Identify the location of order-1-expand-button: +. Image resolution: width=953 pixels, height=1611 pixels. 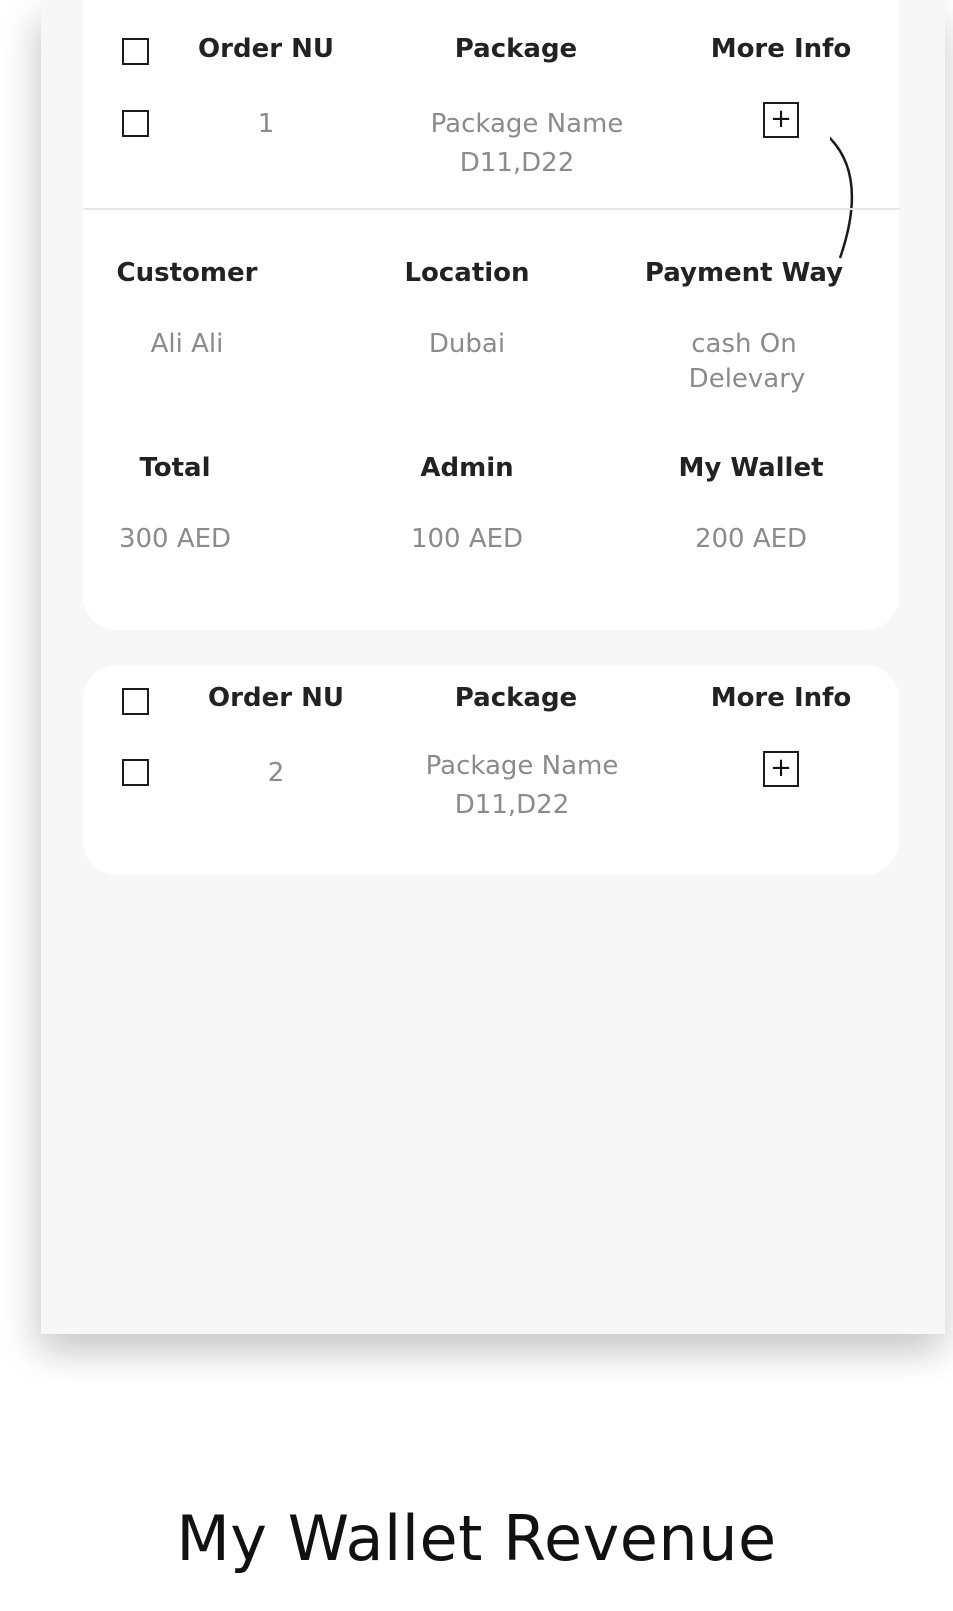
(781, 120).